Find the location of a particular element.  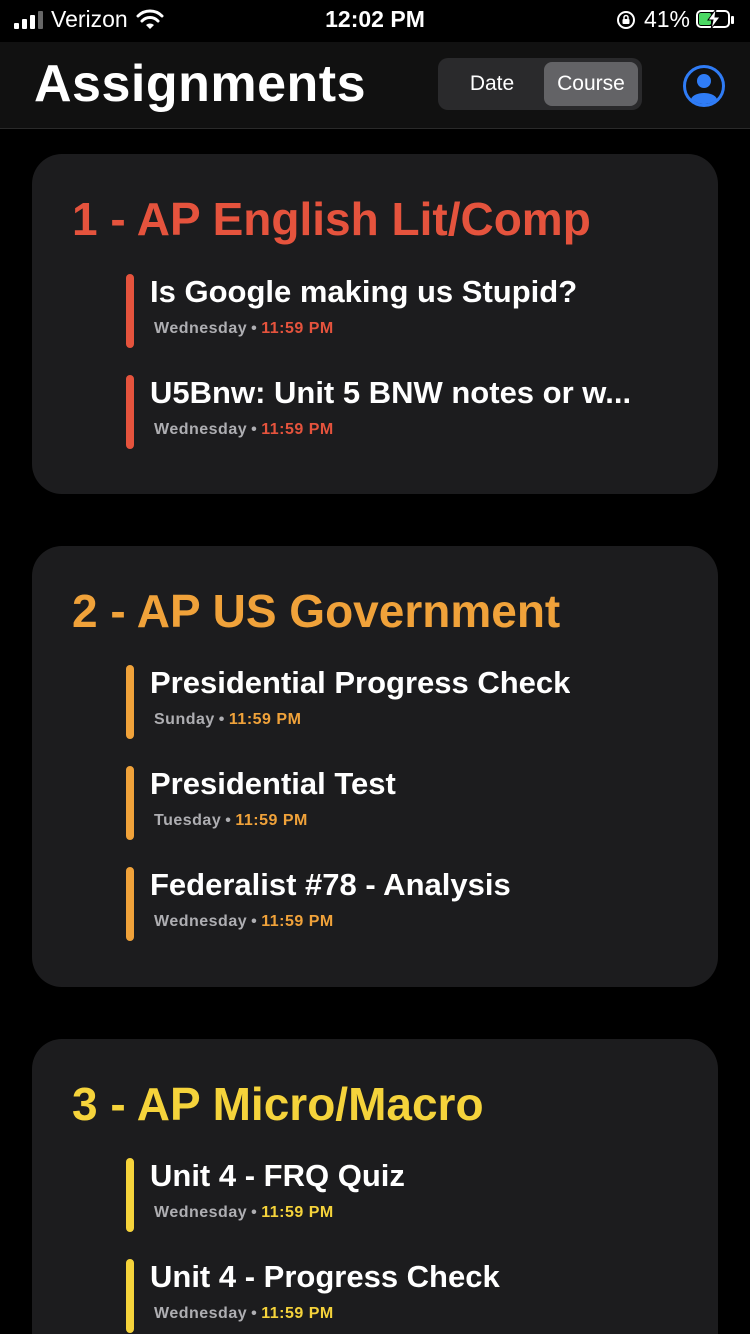

profile-icon is located at coordinates (704, 86).